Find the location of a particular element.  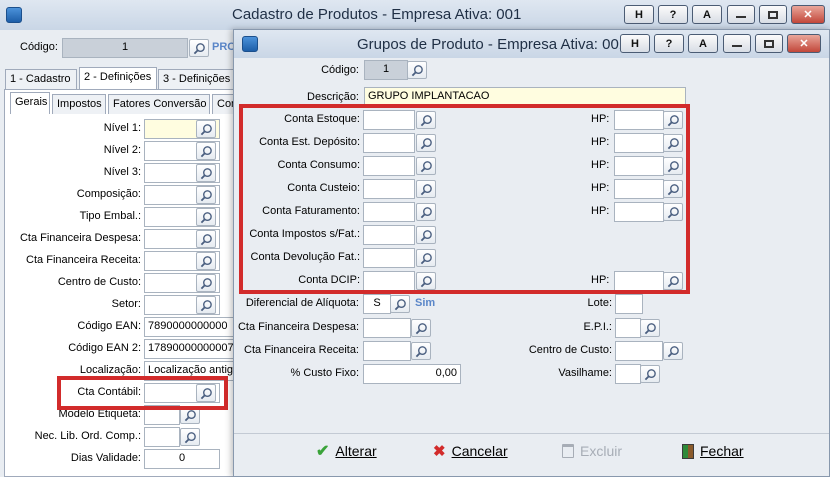

front-close-button: ✕ is located at coordinates (804, 43).